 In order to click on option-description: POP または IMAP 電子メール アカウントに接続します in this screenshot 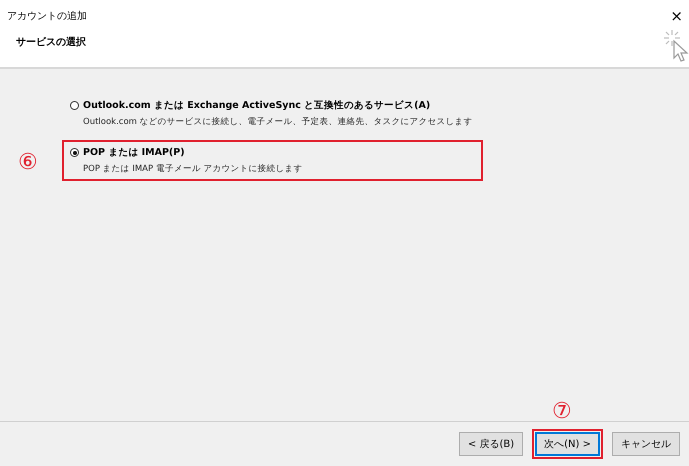, I will do `click(193, 170)`.